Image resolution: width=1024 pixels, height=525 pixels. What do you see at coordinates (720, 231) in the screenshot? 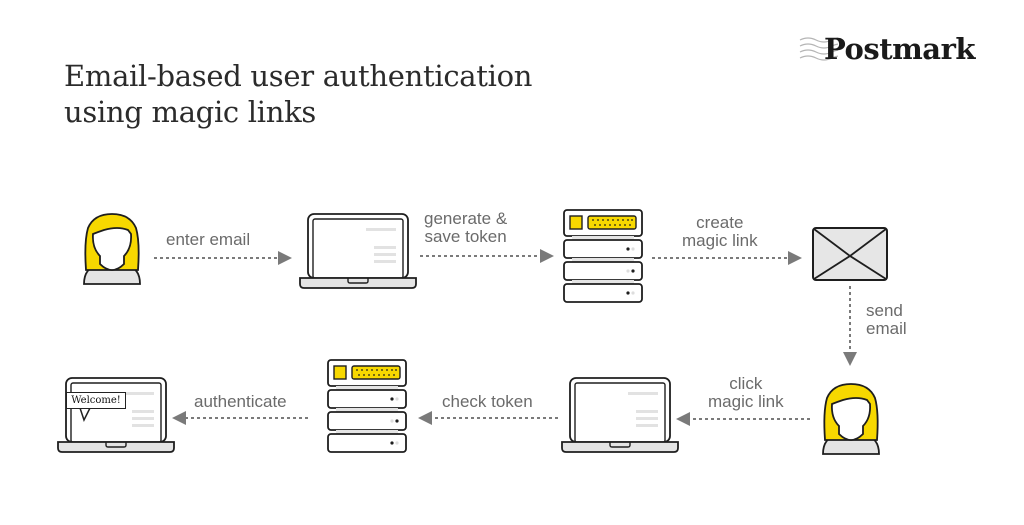
I see `step-label-create-link: create magic link` at bounding box center [720, 231].